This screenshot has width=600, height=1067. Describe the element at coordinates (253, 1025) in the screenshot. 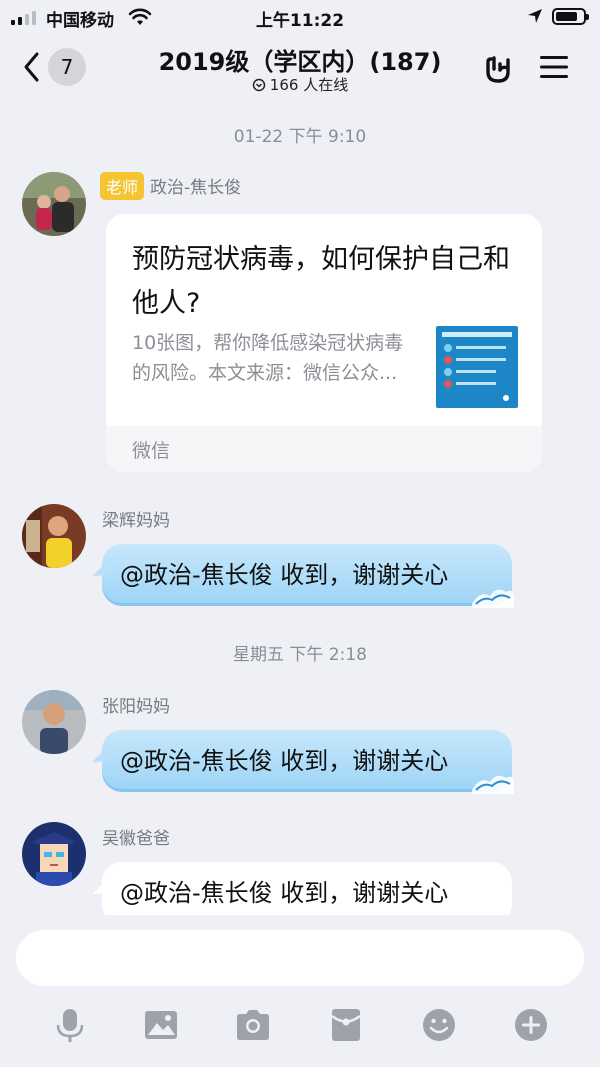

I see `camera-icon` at that location.